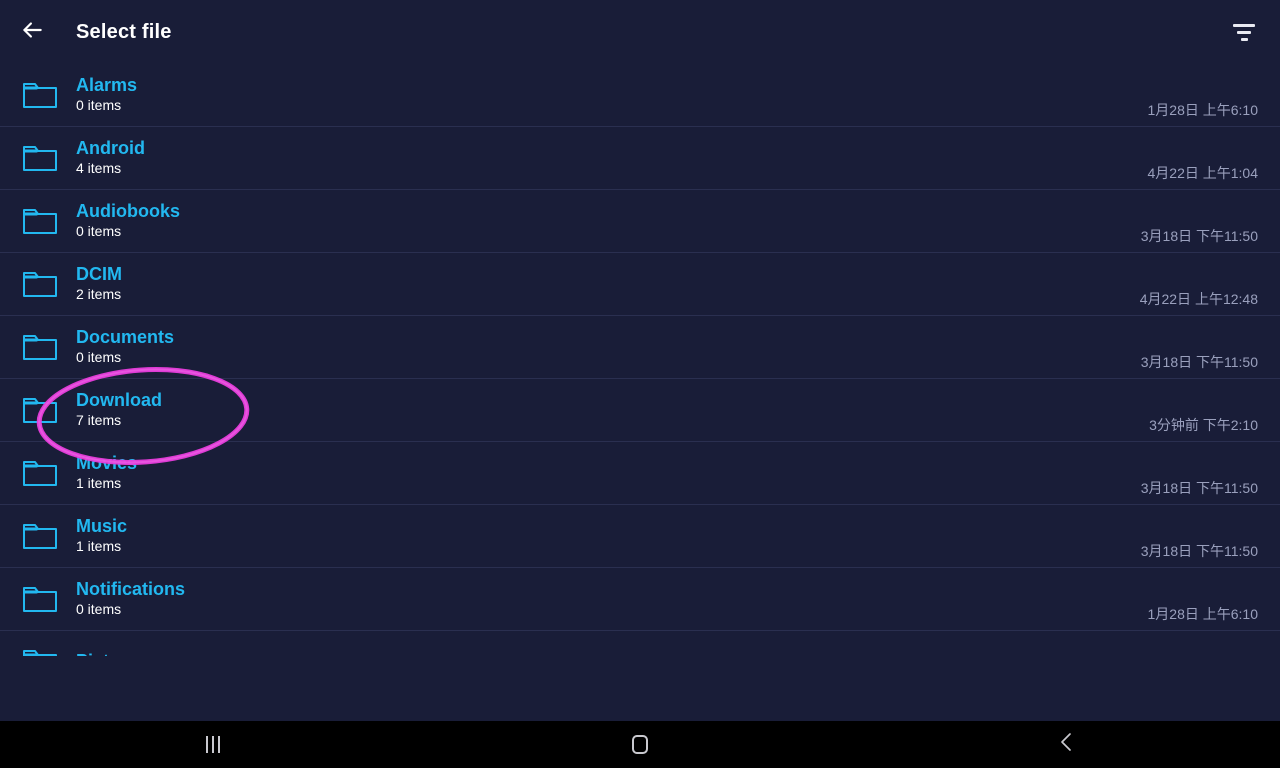 The image size is (1280, 768). I want to click on folder-name: Download, so click(119, 399).